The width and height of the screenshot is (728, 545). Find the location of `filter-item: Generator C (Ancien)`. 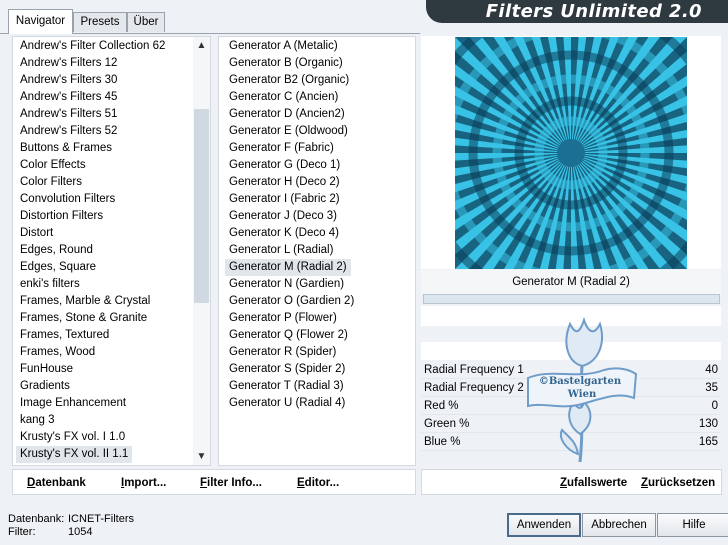

filter-item: Generator C (Ancien) is located at coordinates (289, 97).